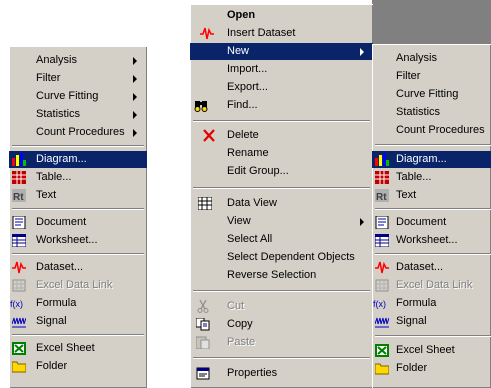 The width and height of the screenshot is (491, 388). What do you see at coordinates (252, 203) in the screenshot?
I see `menu-item-label: Data View` at bounding box center [252, 203].